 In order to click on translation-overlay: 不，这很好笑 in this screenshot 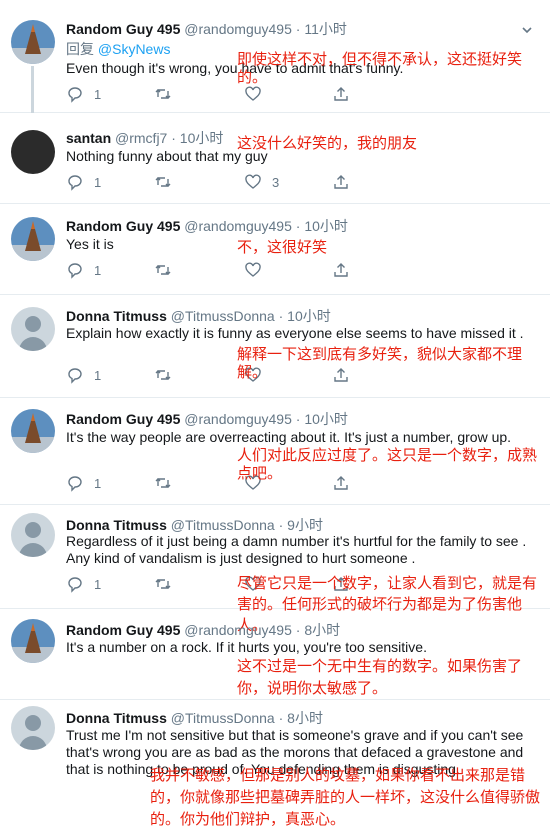, I will do `click(282, 247)`.